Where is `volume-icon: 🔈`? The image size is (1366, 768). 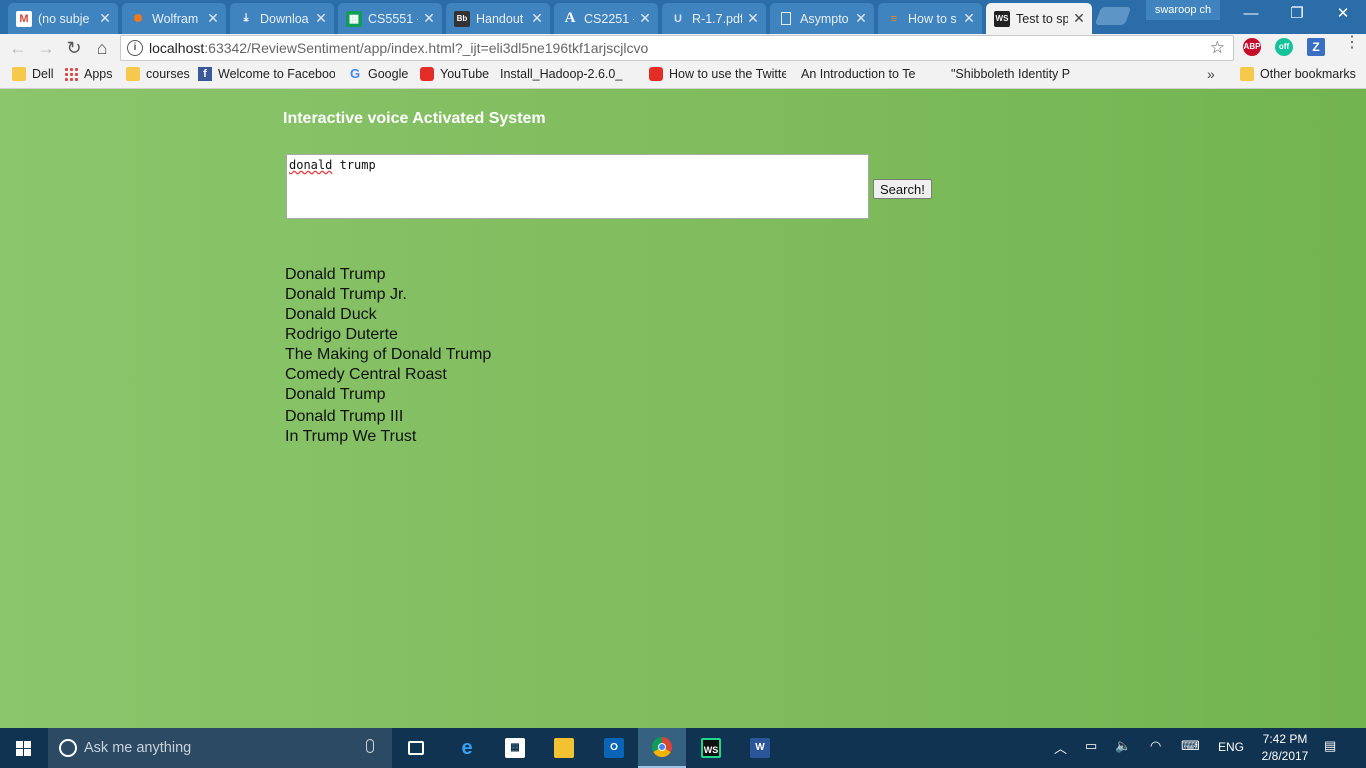
volume-icon: 🔈 is located at coordinates (1123, 746).